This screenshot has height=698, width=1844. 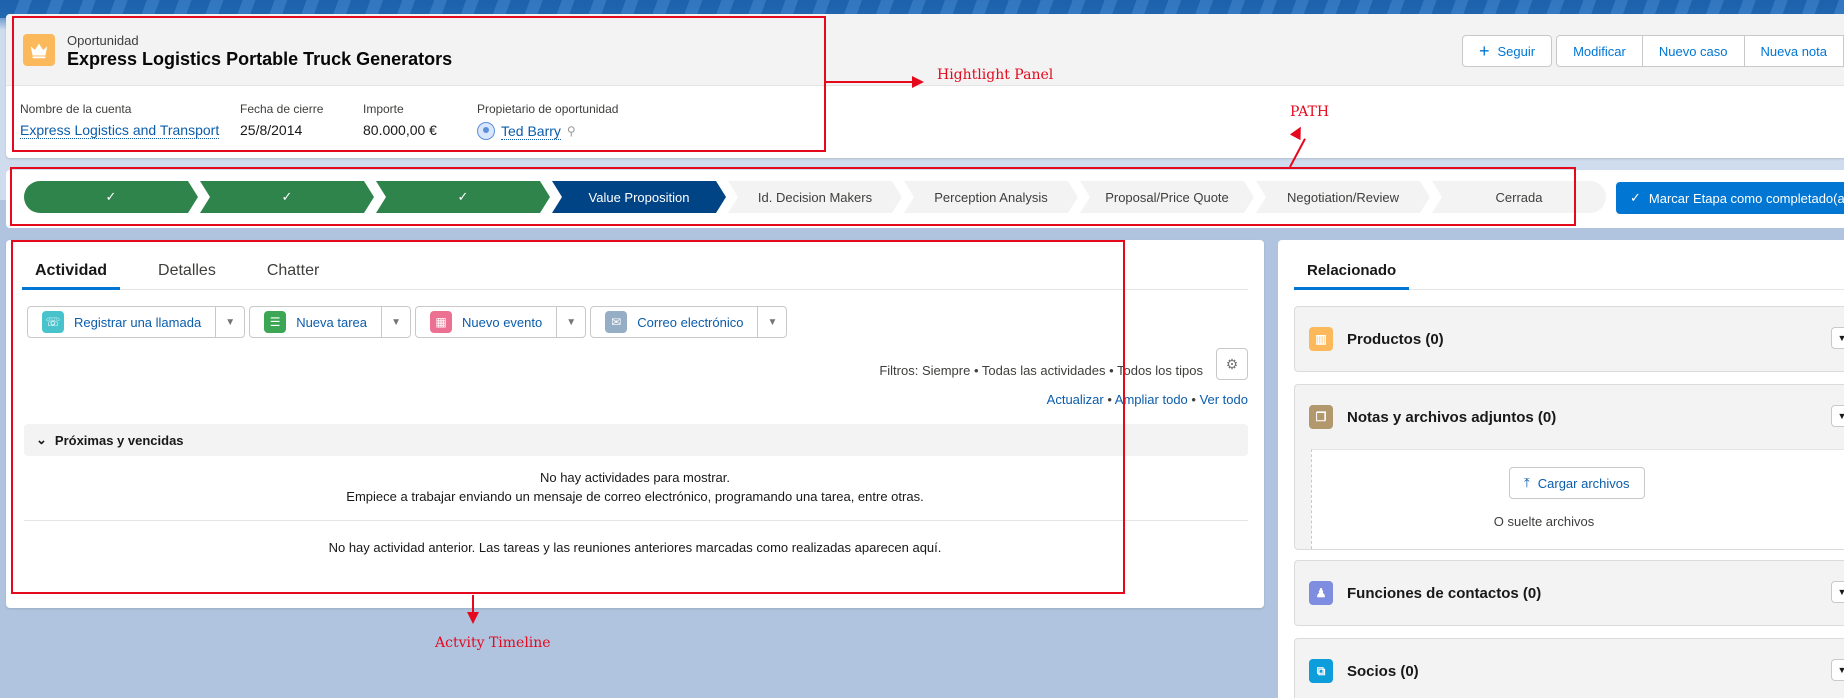 What do you see at coordinates (1516, 51) in the screenshot?
I see `follow-label: Seguir` at bounding box center [1516, 51].